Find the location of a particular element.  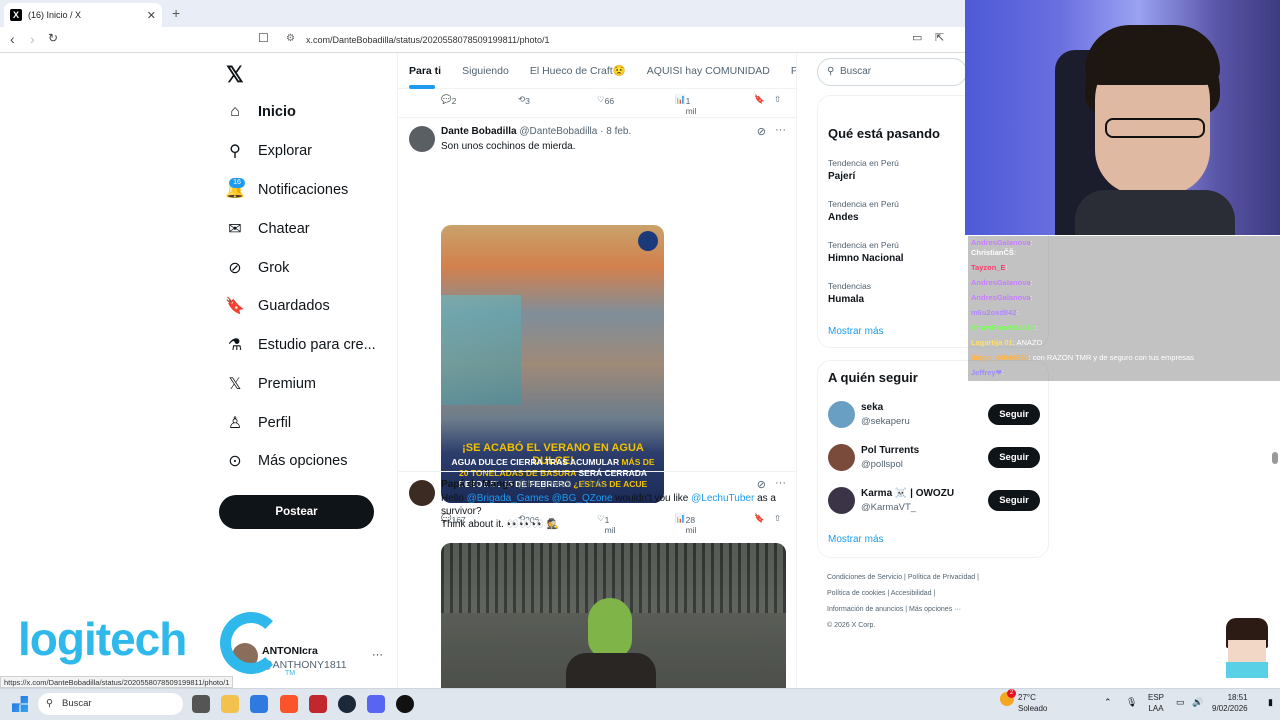

trend-item: Tendencia en Perú Andes is located at coordinates (863, 211).